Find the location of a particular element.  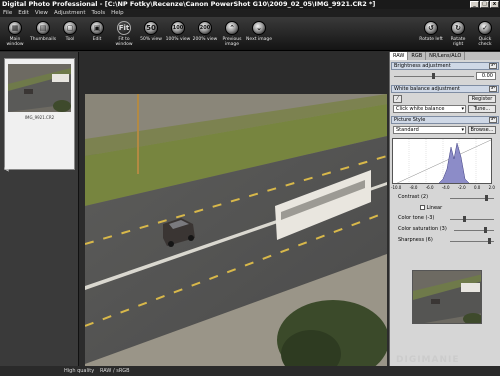

fit-window-icon: Fit is located at coordinates (124, 28).